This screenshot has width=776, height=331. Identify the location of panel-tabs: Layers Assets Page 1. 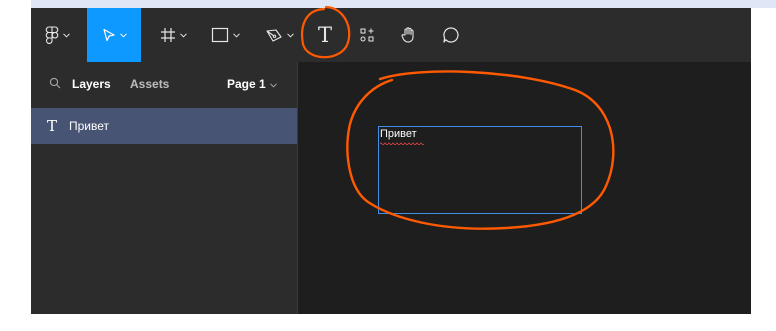
(164, 84).